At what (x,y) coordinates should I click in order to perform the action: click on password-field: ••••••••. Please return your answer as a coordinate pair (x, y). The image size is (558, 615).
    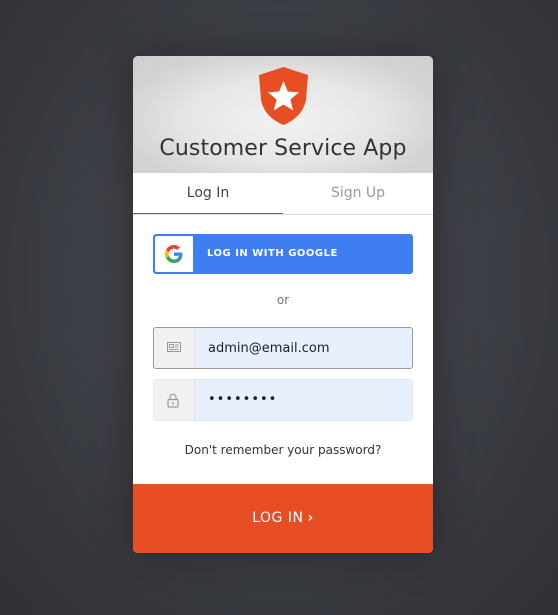
    Looking at the image, I should click on (283, 400).